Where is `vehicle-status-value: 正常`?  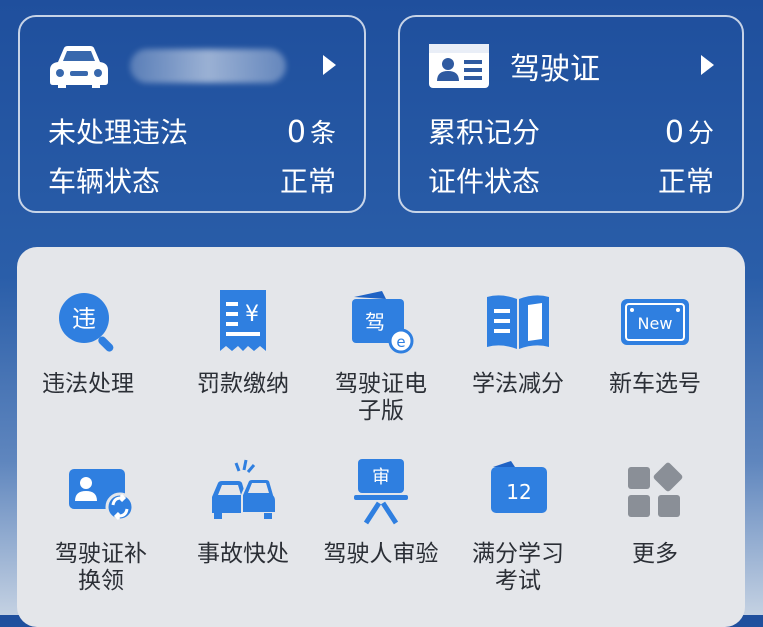
vehicle-status-value: 正常 is located at coordinates (307, 181).